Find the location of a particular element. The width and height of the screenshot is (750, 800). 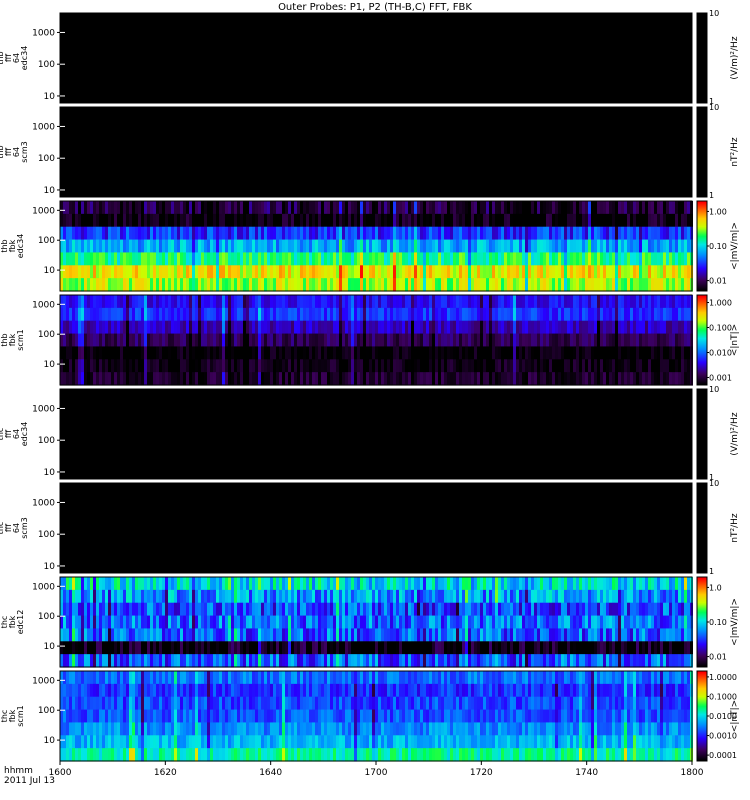

colorbar-tick-label: 1.0 is located at coordinates (715, 587).